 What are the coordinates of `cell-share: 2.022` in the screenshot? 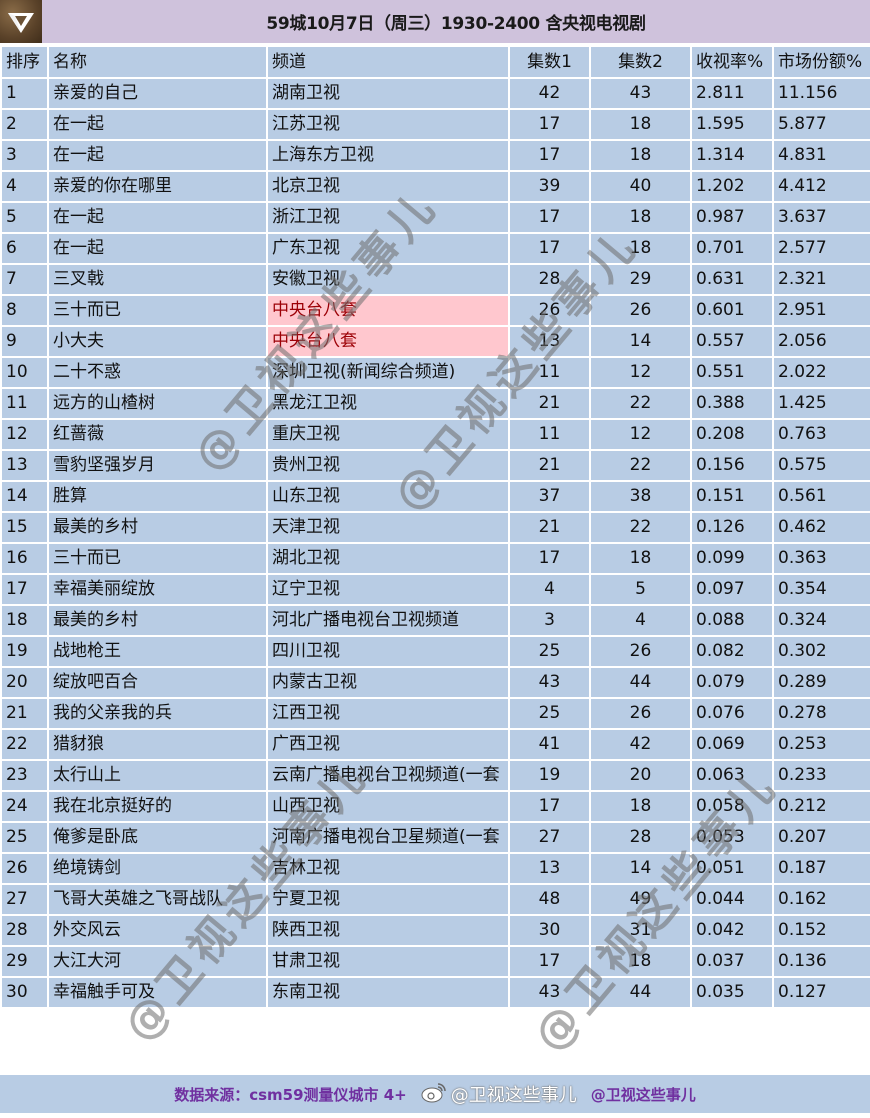 It's located at (821, 372).